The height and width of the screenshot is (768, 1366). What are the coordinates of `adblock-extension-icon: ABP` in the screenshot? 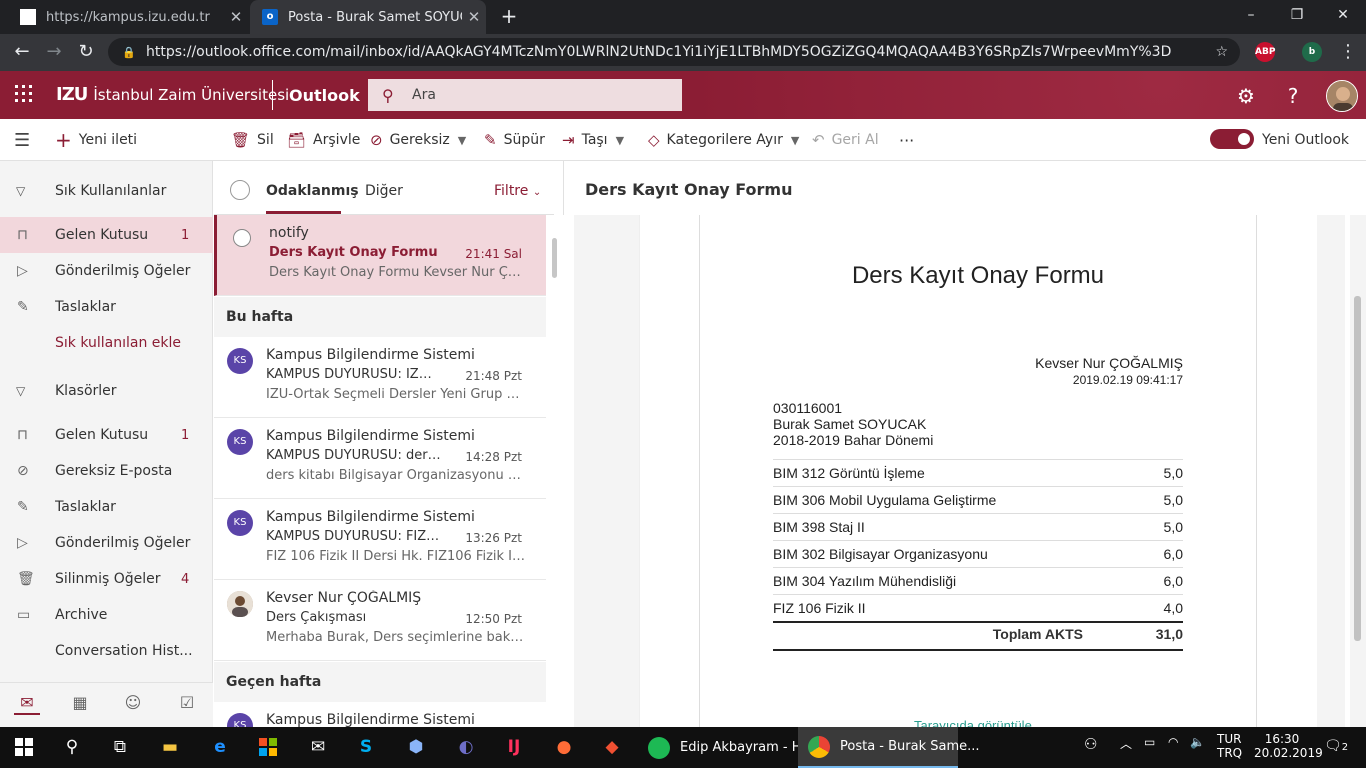 It's located at (1265, 52).